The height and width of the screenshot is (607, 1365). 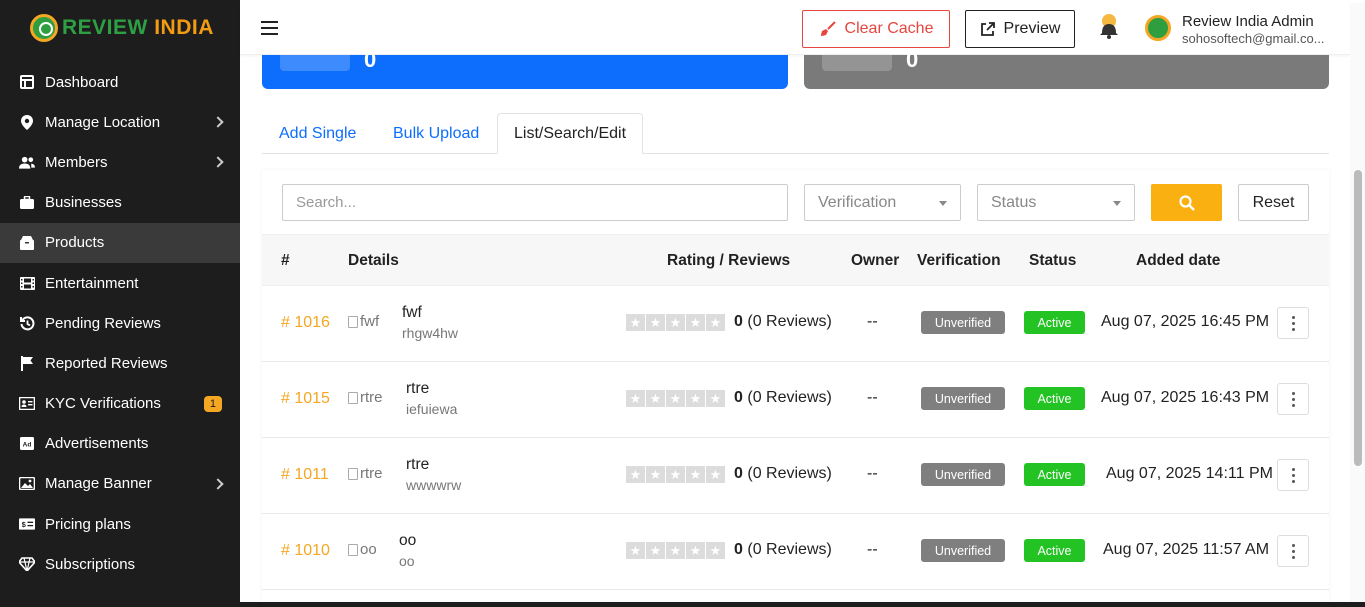 What do you see at coordinates (1066, 68) in the screenshot?
I see `stat-card-gray: 0` at bounding box center [1066, 68].